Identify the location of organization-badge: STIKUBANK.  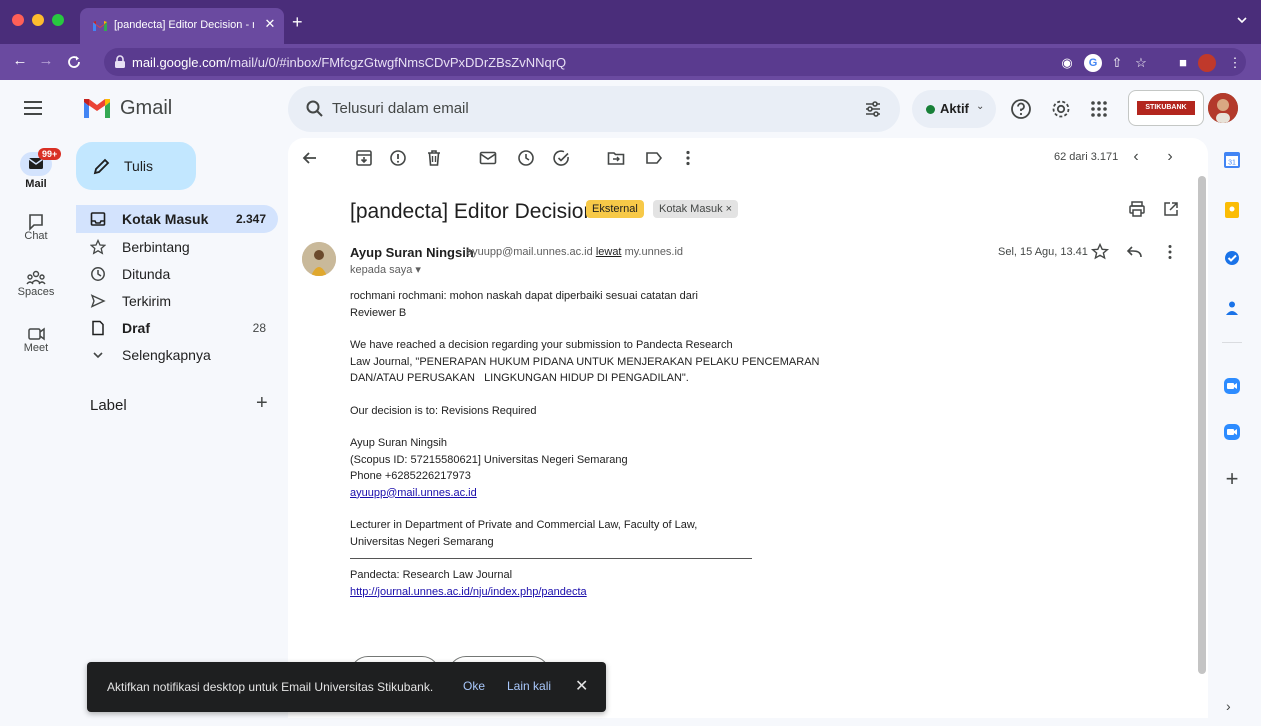
(1166, 108).